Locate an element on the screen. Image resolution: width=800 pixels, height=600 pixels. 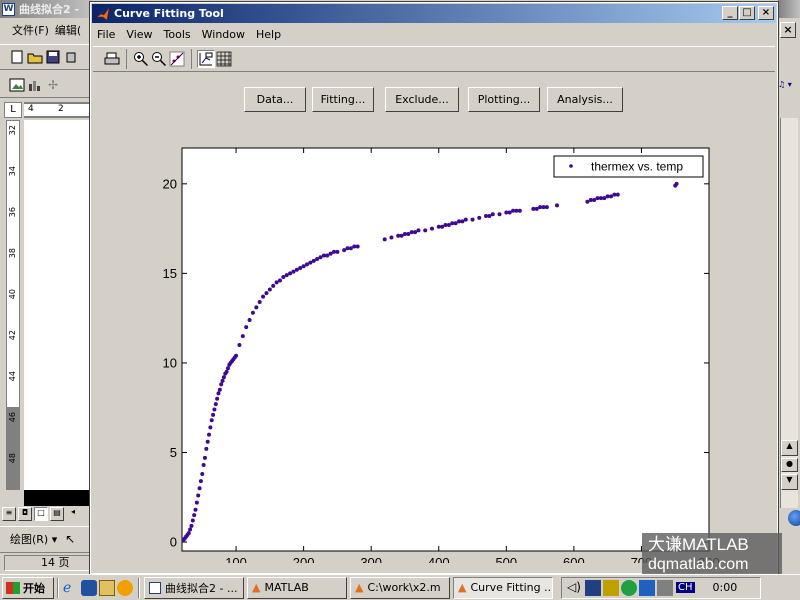
word-menu-file: 文件(F) is located at coordinates (30, 30).